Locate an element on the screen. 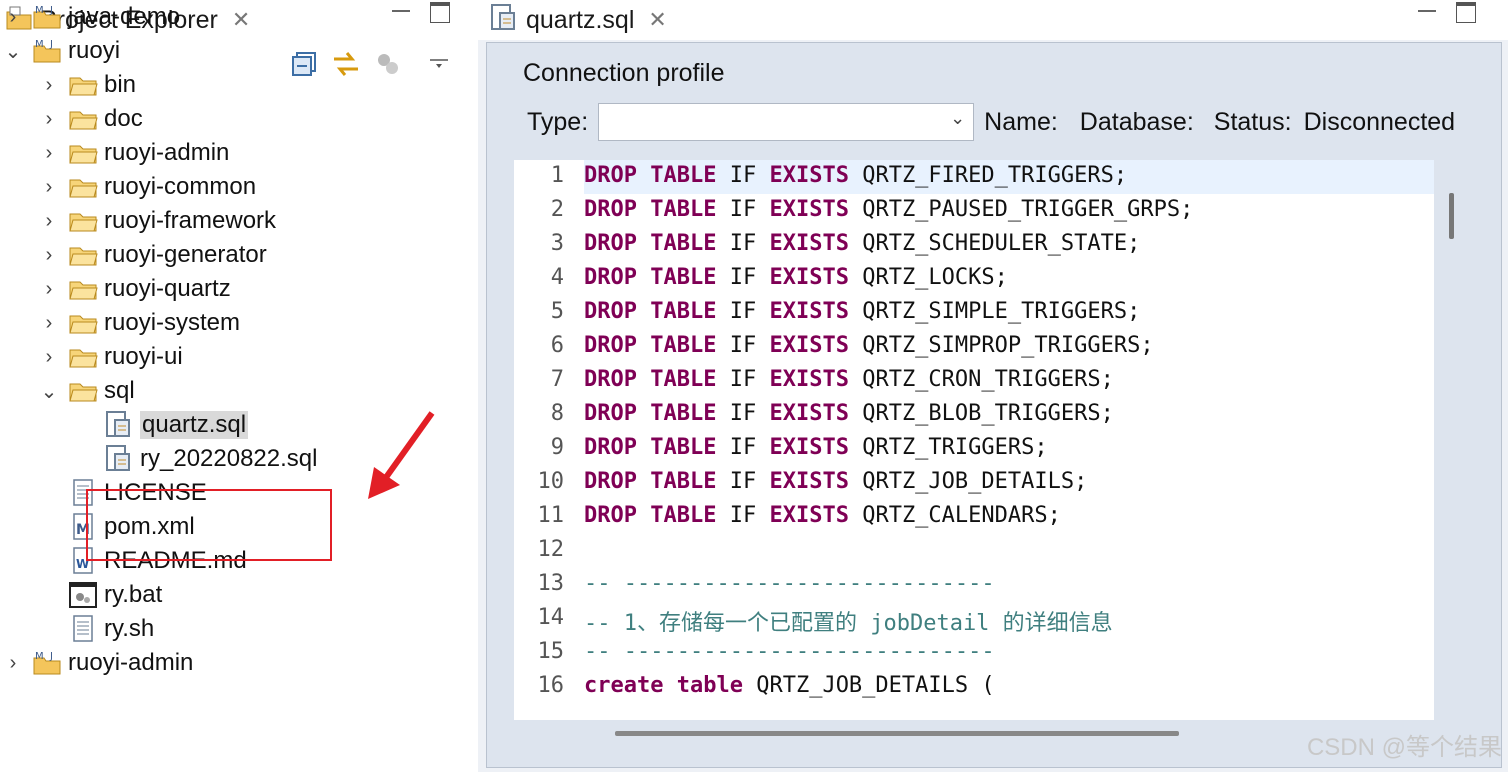 This screenshot has width=1508, height=772. line-number: 13 is located at coordinates (551, 583).